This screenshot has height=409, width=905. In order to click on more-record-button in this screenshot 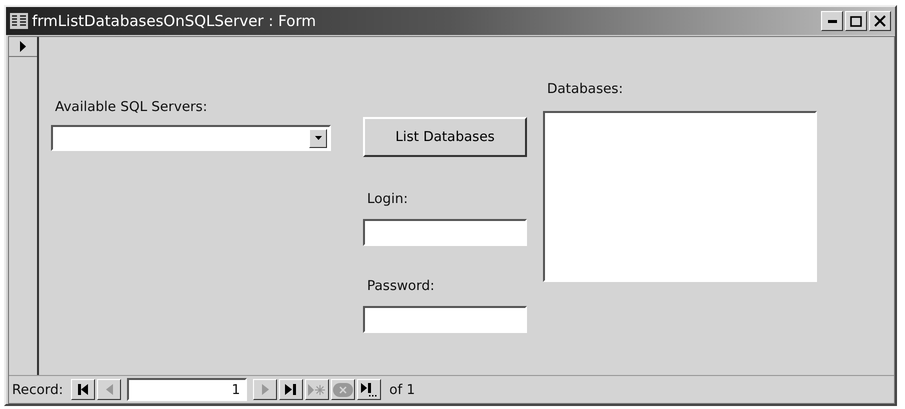, I will do `click(369, 389)`.